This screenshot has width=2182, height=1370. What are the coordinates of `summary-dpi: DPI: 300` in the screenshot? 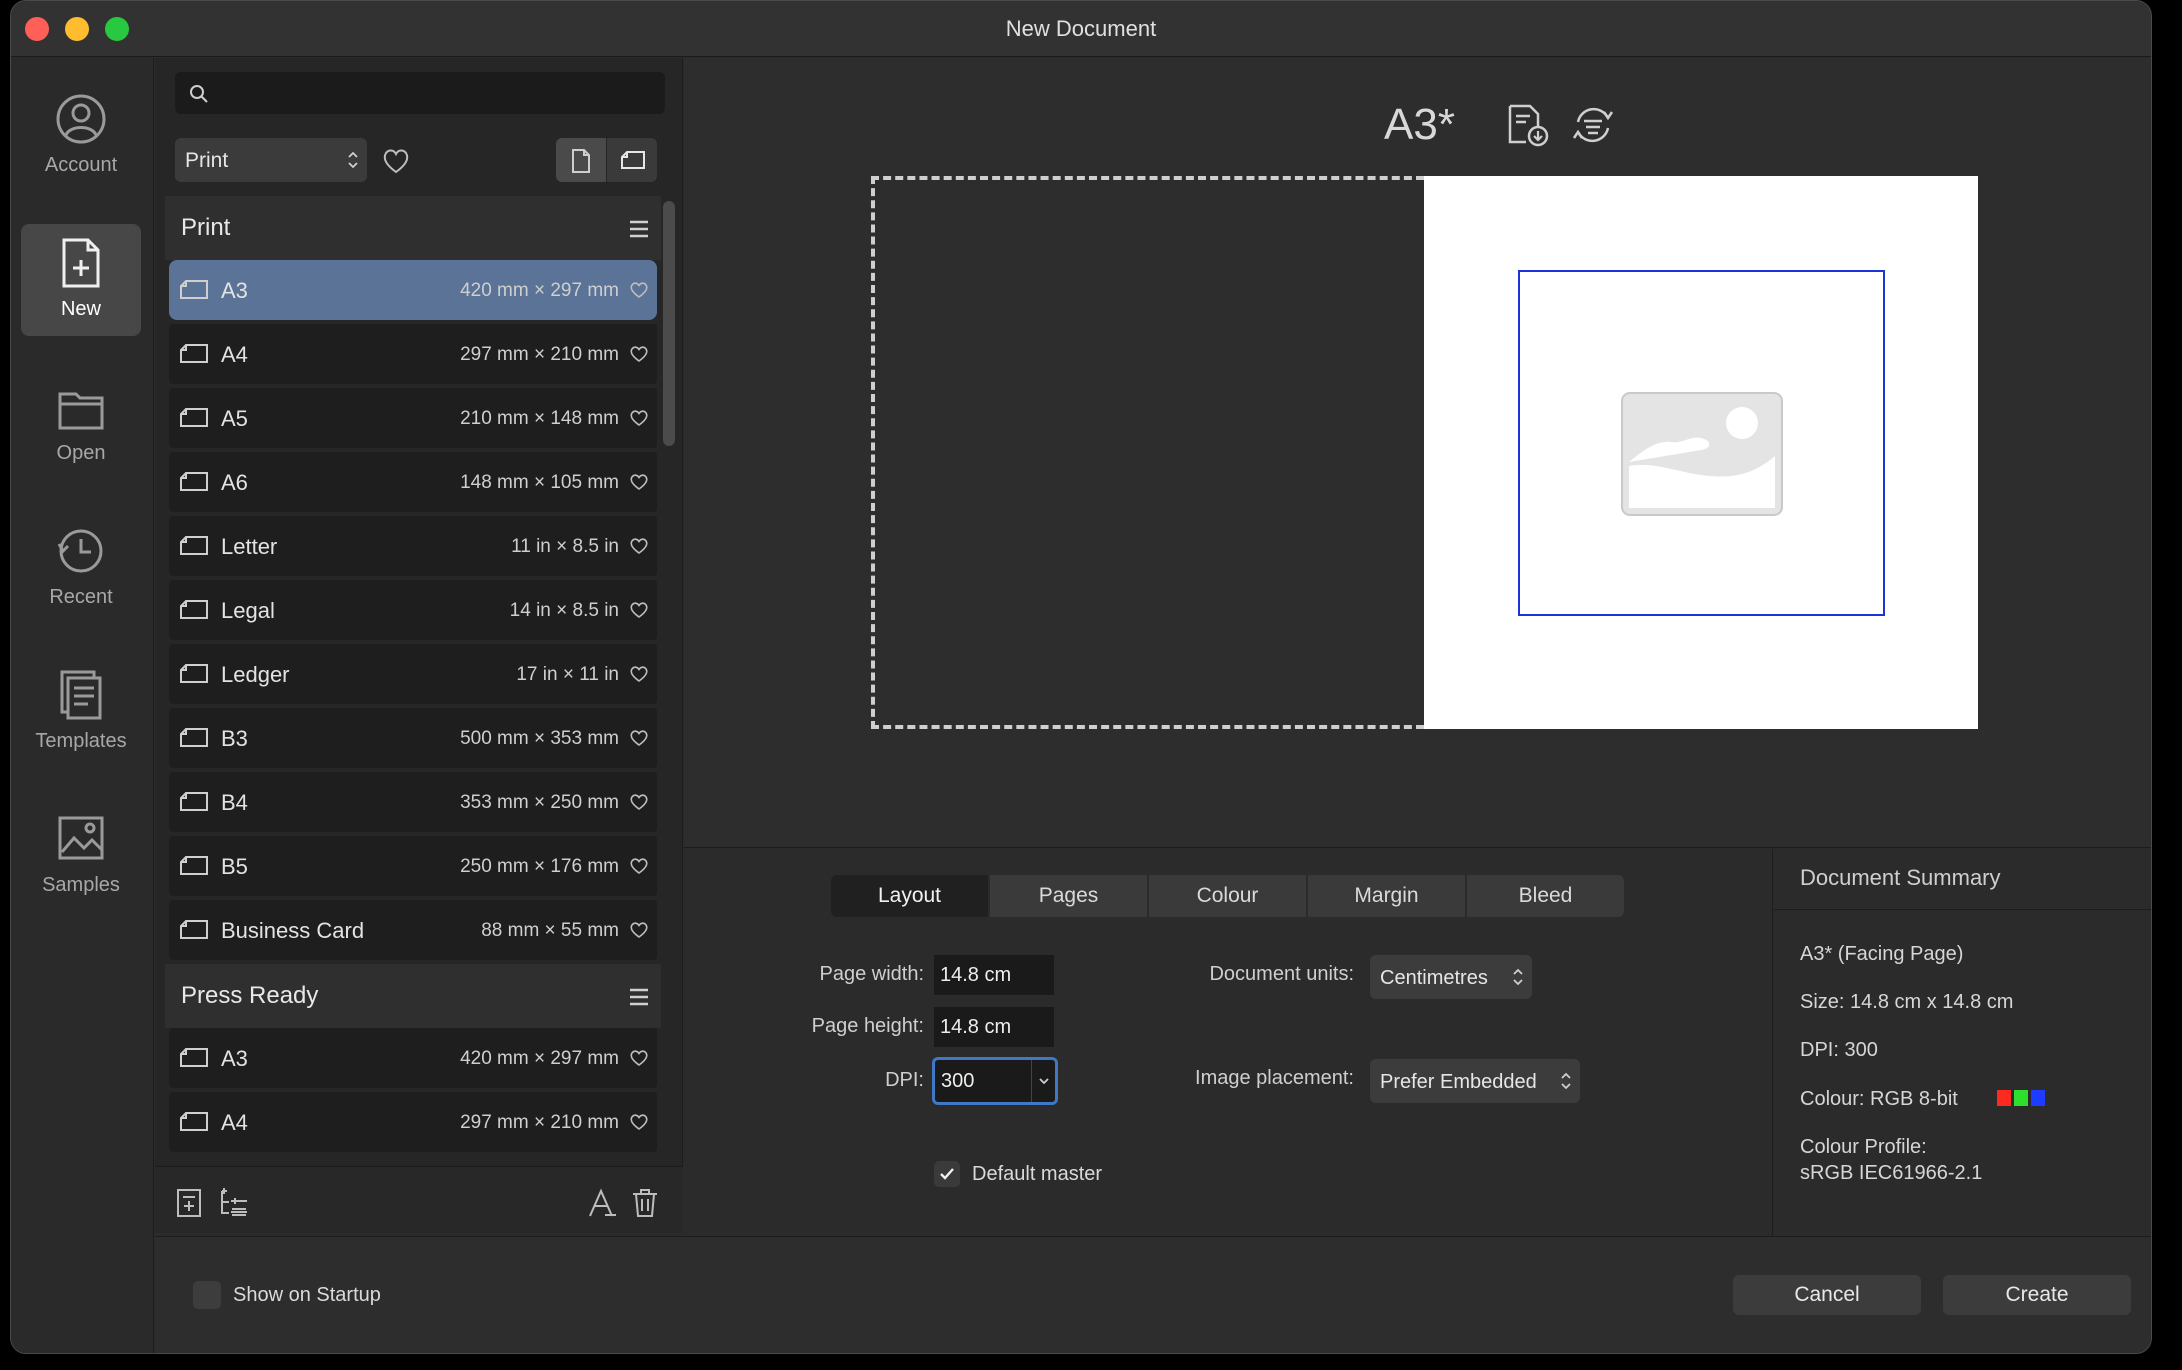 It's located at (1839, 1050).